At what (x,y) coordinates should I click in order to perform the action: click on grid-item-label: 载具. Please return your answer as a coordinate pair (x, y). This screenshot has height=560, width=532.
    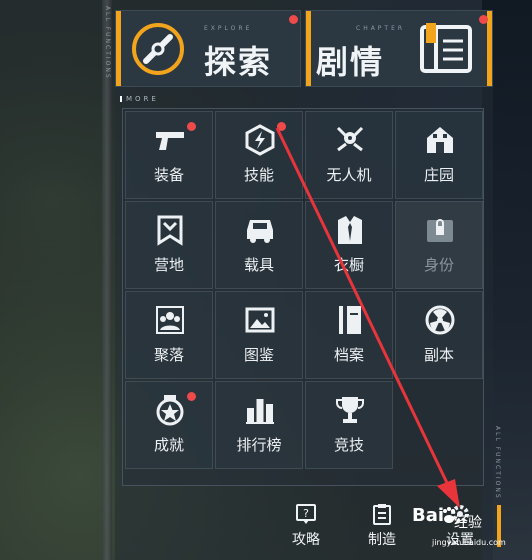
    Looking at the image, I should click on (258, 265).